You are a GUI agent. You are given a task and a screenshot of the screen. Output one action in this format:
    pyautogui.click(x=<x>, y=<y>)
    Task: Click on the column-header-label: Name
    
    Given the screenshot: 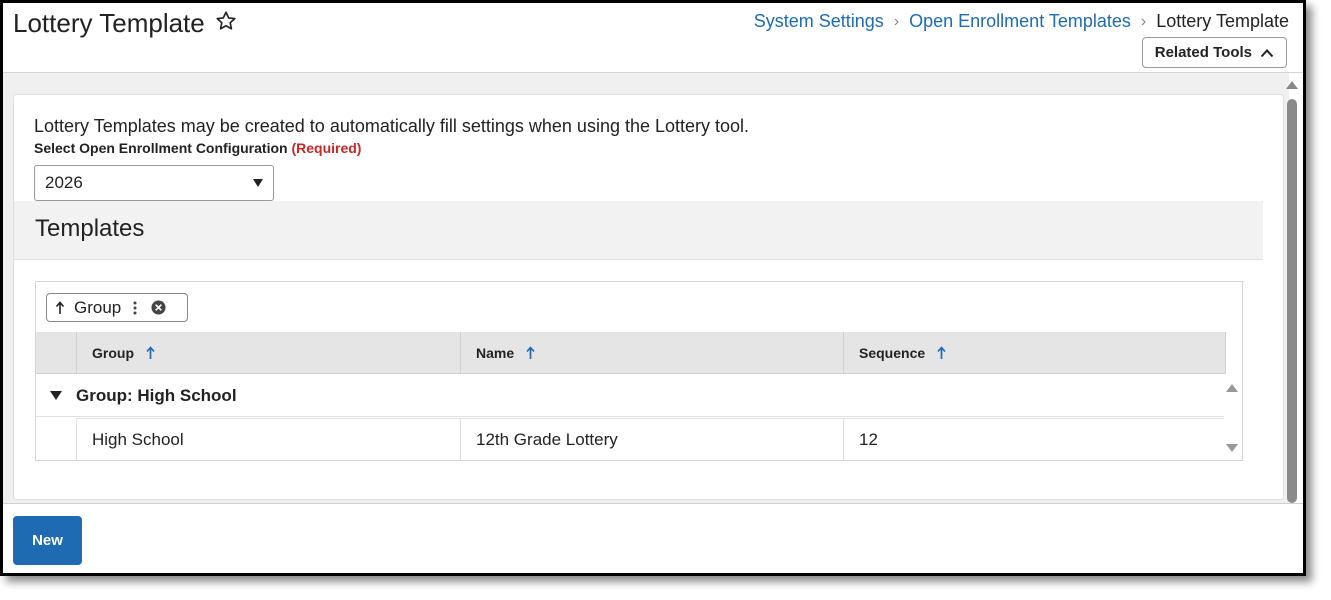 What is the action you would take?
    pyautogui.click(x=495, y=353)
    